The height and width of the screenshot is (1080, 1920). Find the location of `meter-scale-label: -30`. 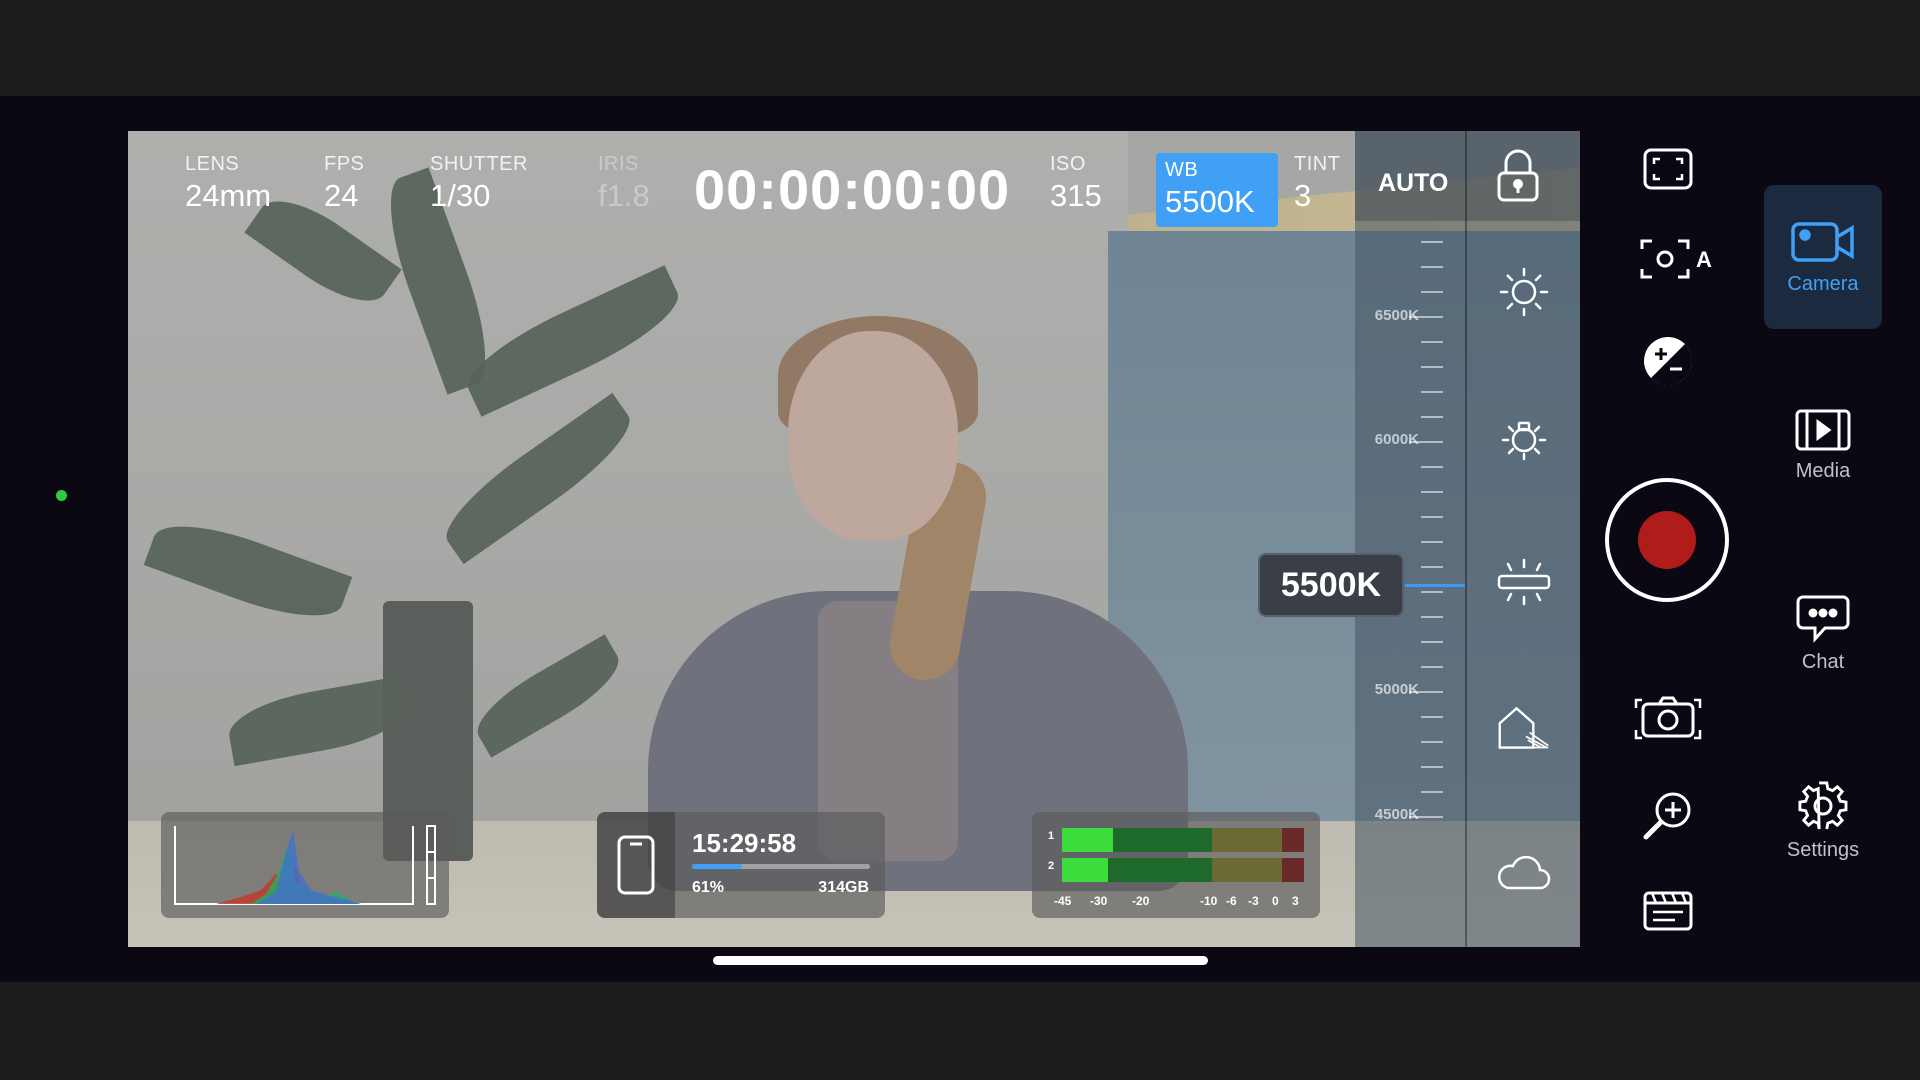

meter-scale-label: -30 is located at coordinates (1099, 901).